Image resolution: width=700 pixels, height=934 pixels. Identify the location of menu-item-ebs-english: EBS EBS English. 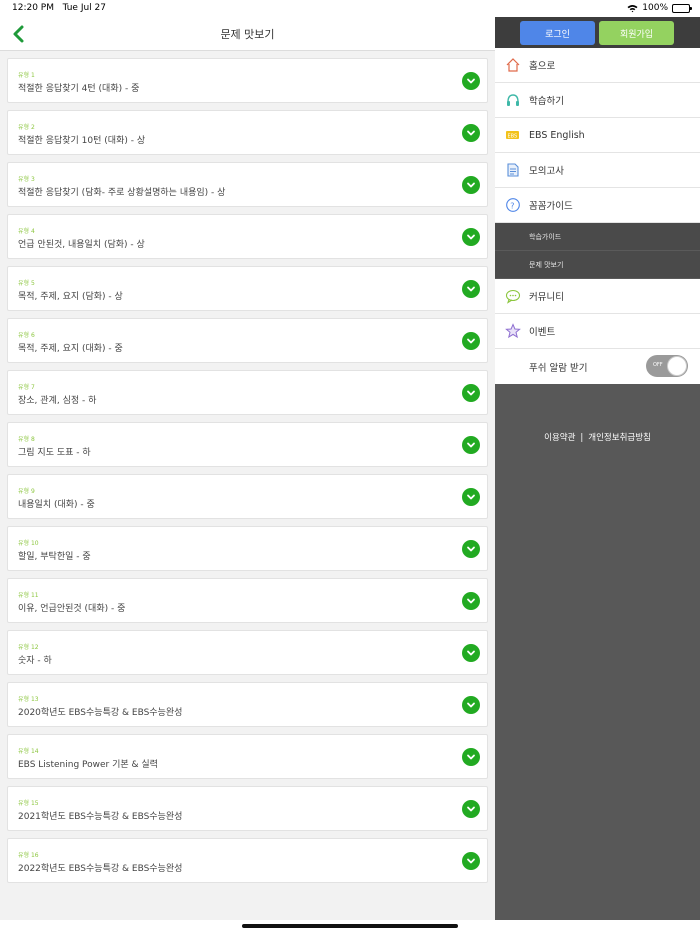
(597, 135).